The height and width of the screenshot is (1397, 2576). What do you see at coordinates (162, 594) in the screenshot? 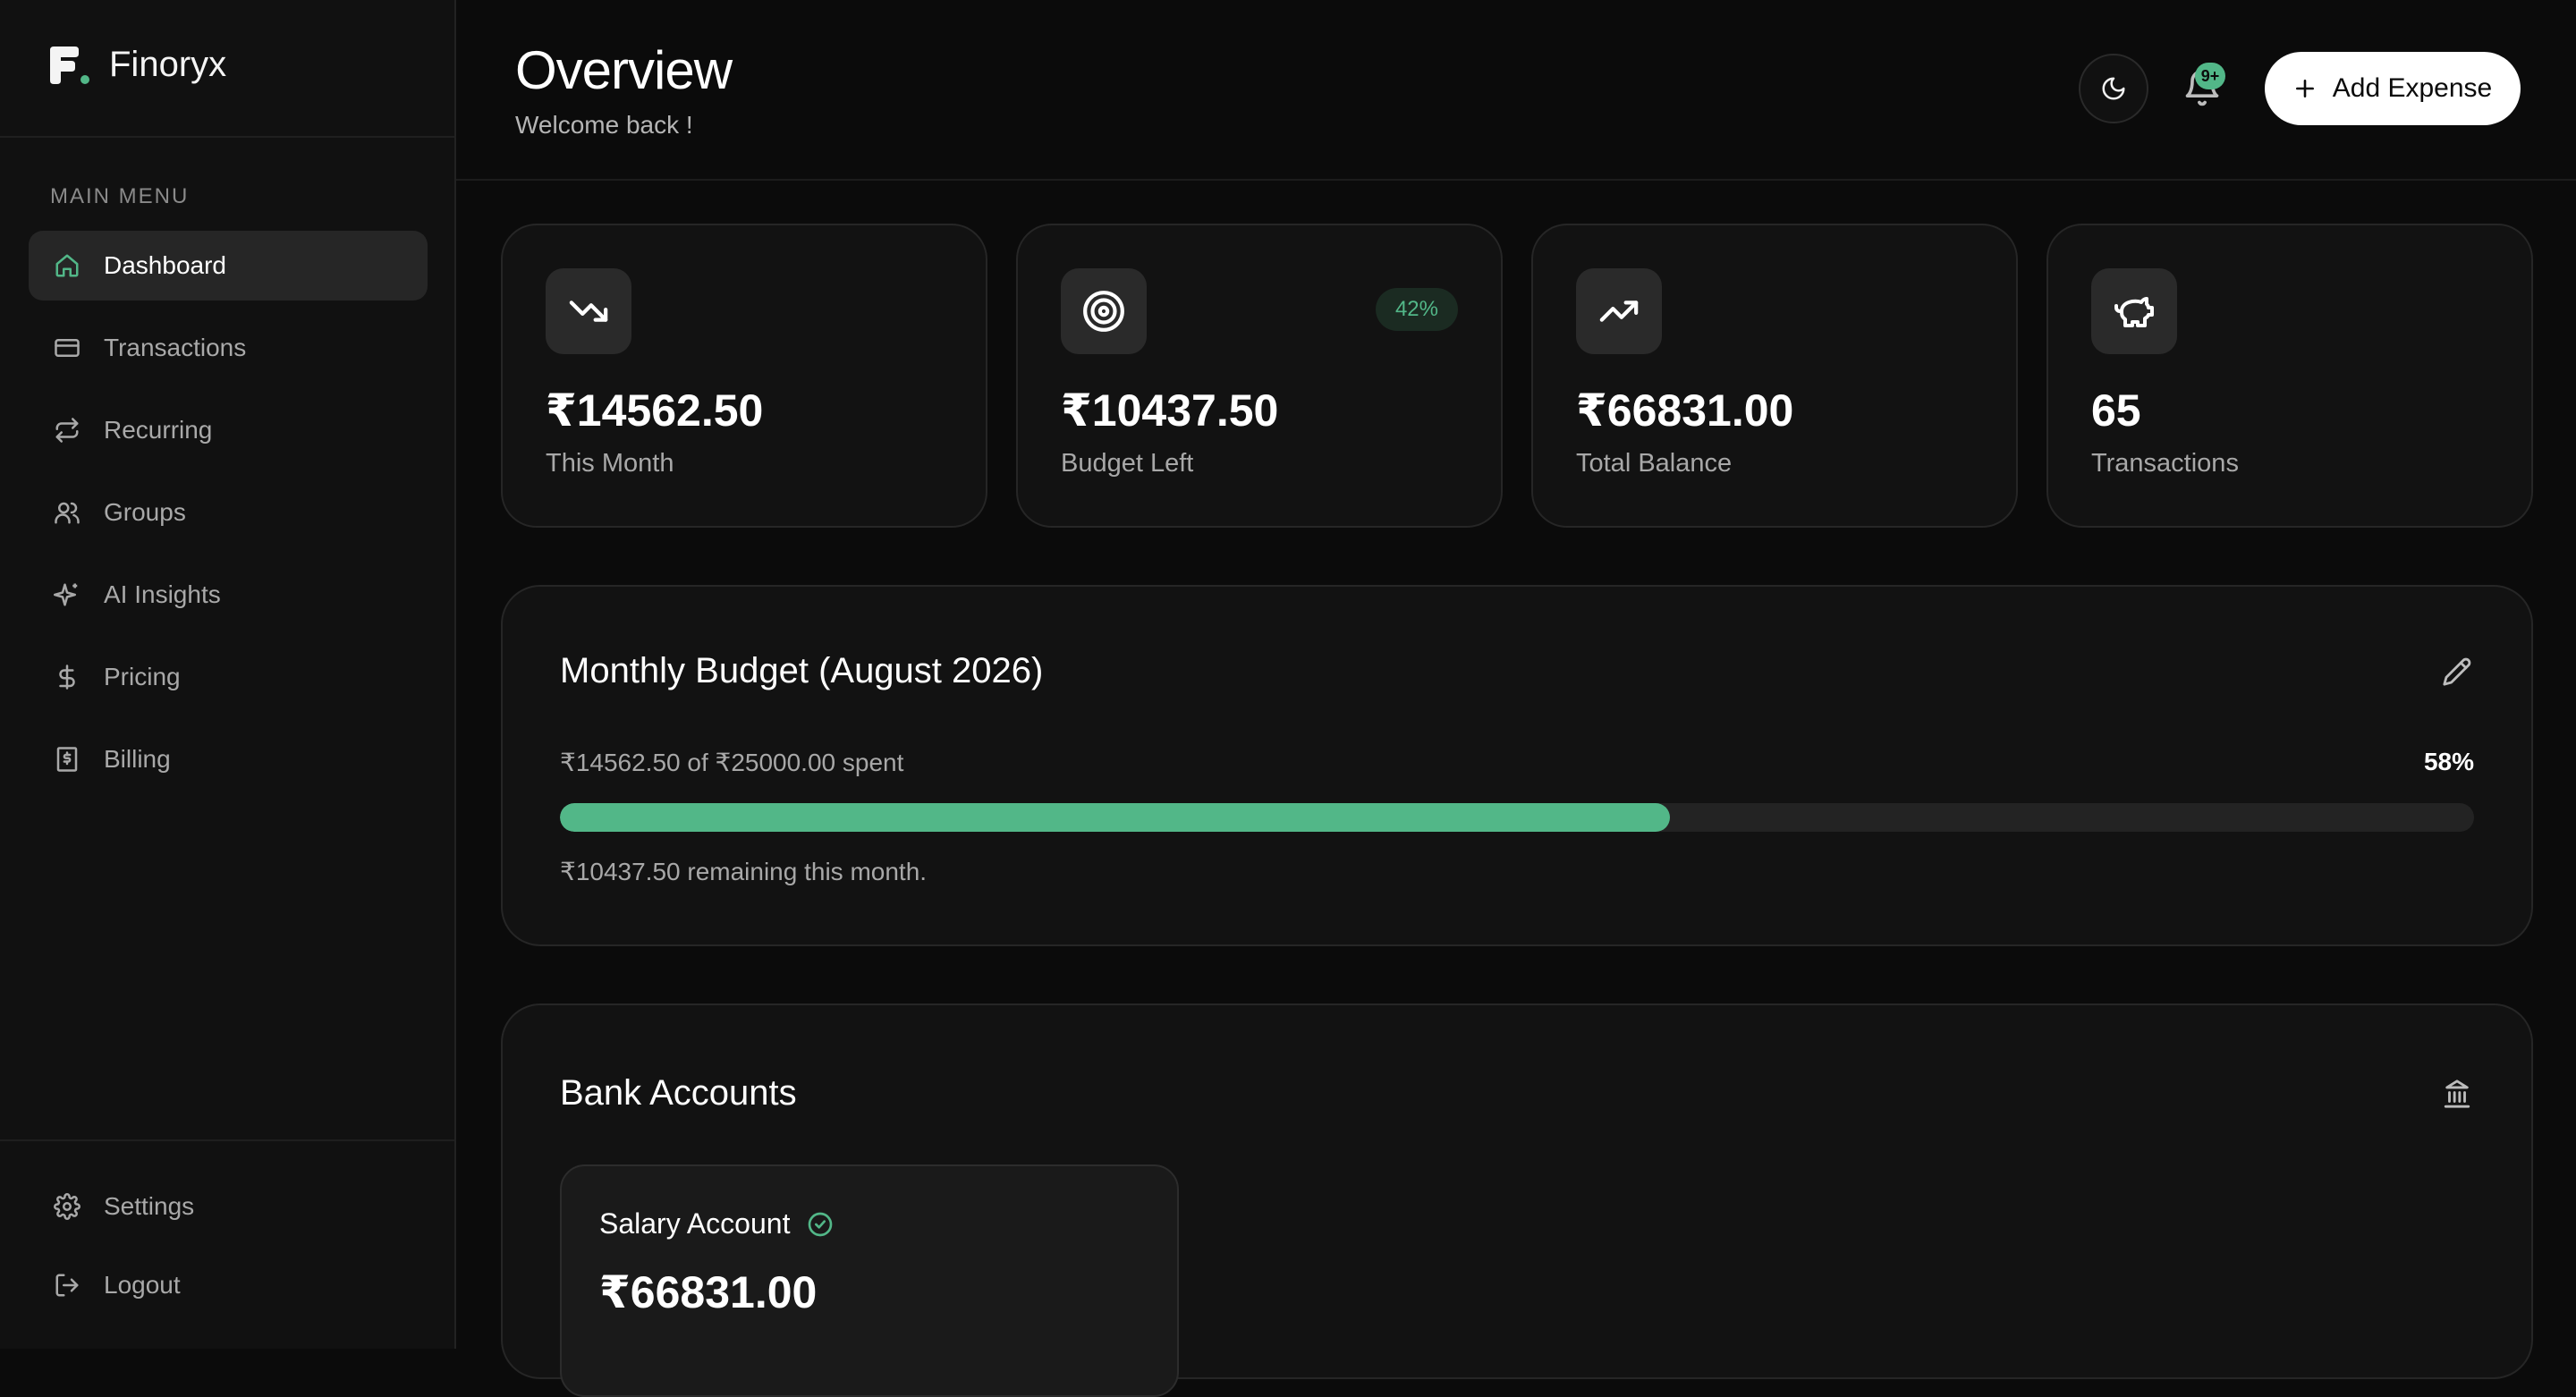
I see `sidebar-item-label: AI Insights` at bounding box center [162, 594].